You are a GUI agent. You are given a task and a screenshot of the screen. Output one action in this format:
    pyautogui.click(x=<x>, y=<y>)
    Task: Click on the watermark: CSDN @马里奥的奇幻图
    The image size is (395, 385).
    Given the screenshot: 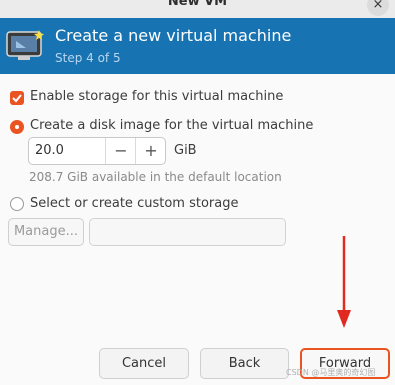 What is the action you would take?
    pyautogui.click(x=331, y=372)
    